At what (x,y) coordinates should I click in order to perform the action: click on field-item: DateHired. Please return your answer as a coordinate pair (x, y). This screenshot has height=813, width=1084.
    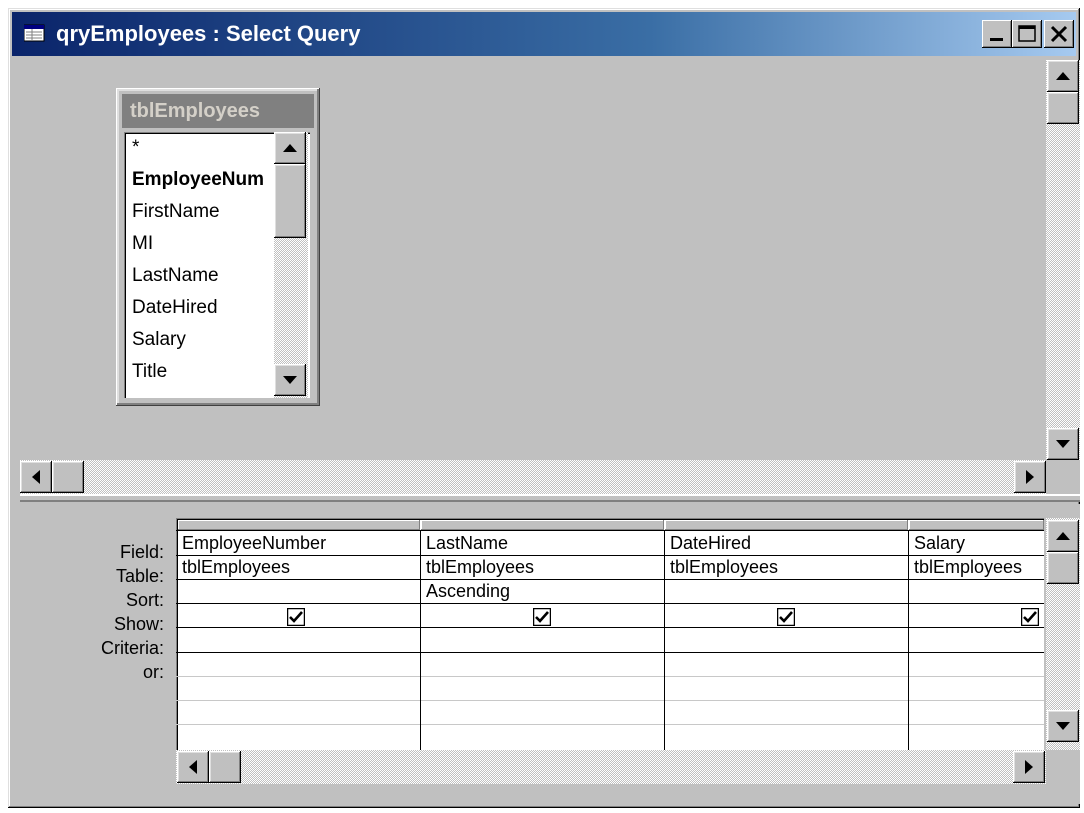
    Looking at the image, I should click on (175, 308).